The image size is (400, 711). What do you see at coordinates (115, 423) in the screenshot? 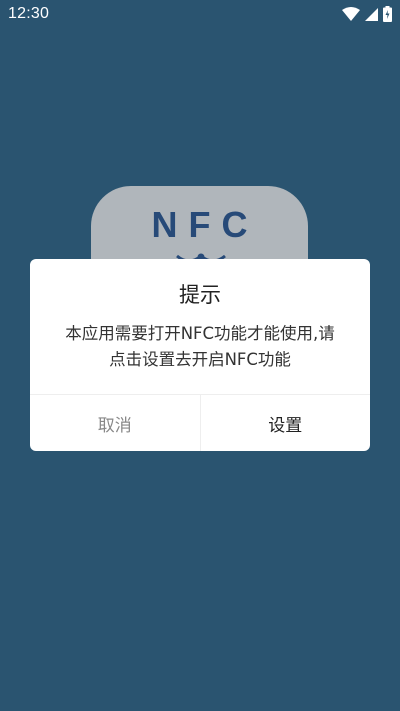
I see `cancel-button: 取消` at bounding box center [115, 423].